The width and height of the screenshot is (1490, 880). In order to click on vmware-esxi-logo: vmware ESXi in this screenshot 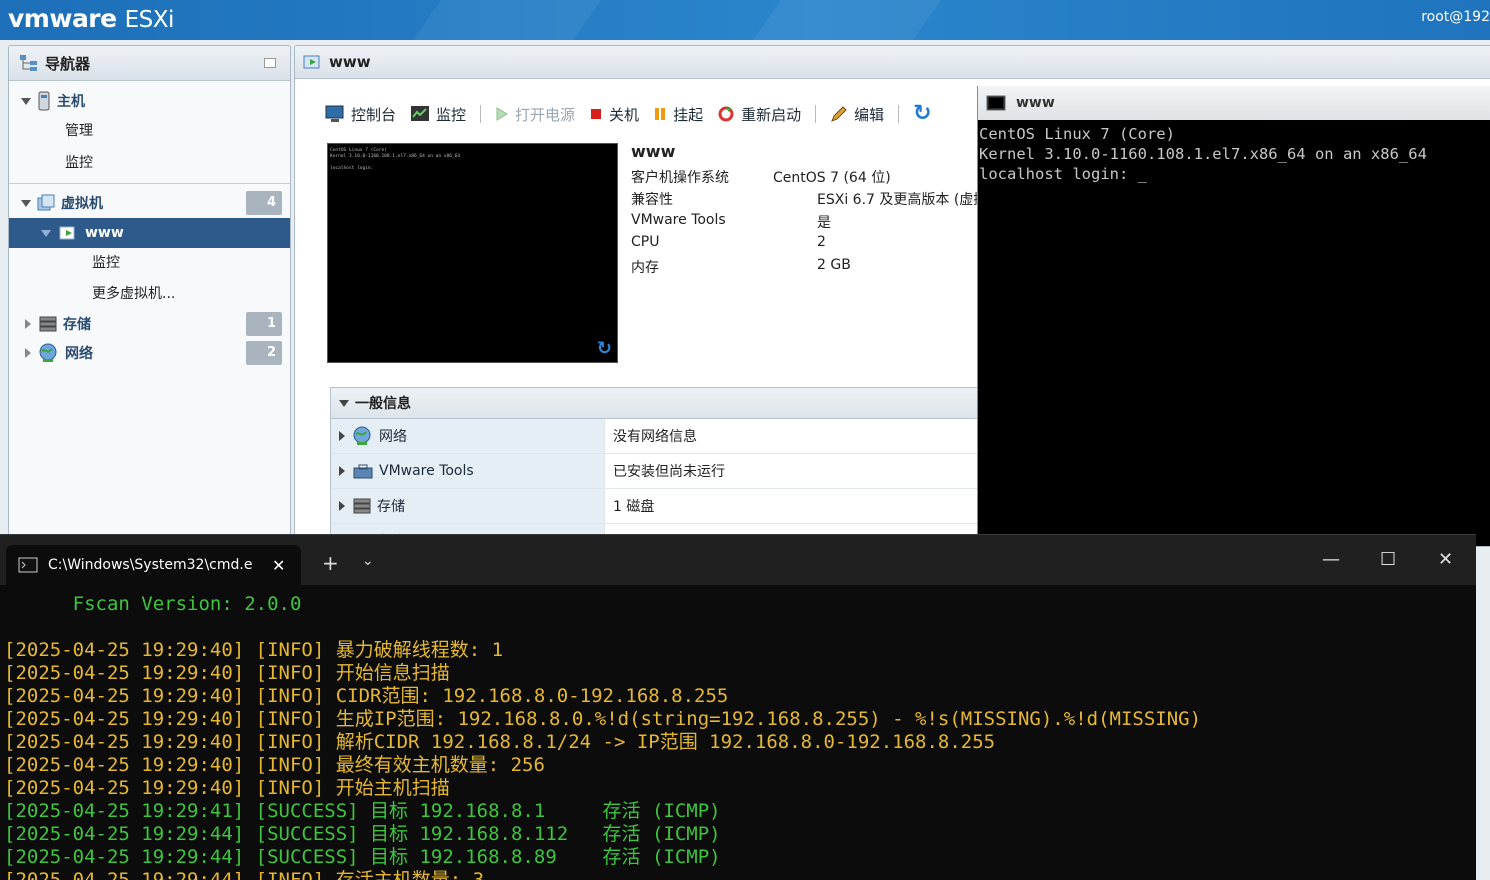, I will do `click(91, 18)`.